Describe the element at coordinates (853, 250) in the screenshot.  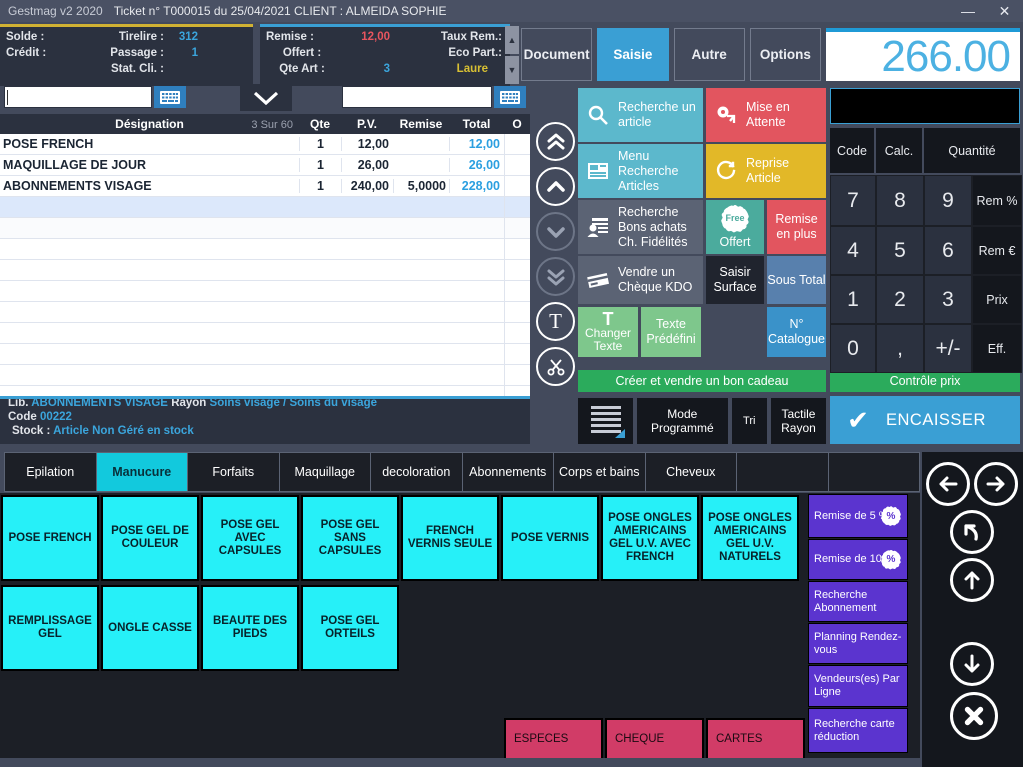
I see `keypad-key-4: 4` at that location.